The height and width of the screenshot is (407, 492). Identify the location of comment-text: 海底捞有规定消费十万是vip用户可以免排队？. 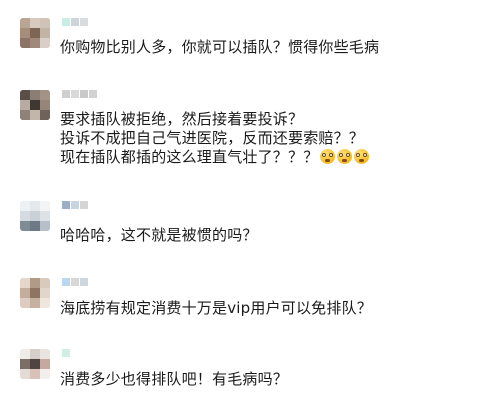
(216, 308).